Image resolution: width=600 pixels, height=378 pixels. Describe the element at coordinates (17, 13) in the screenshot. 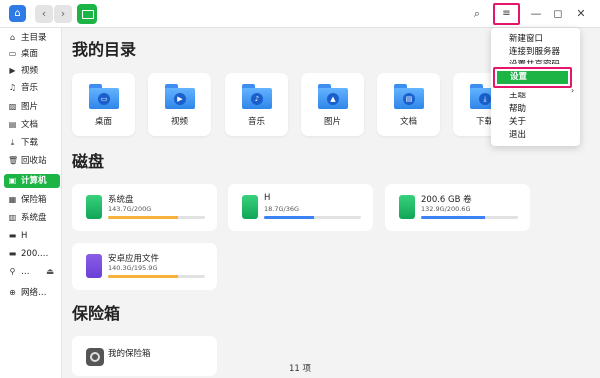

I see `app-logo-icon: ⌂` at that location.